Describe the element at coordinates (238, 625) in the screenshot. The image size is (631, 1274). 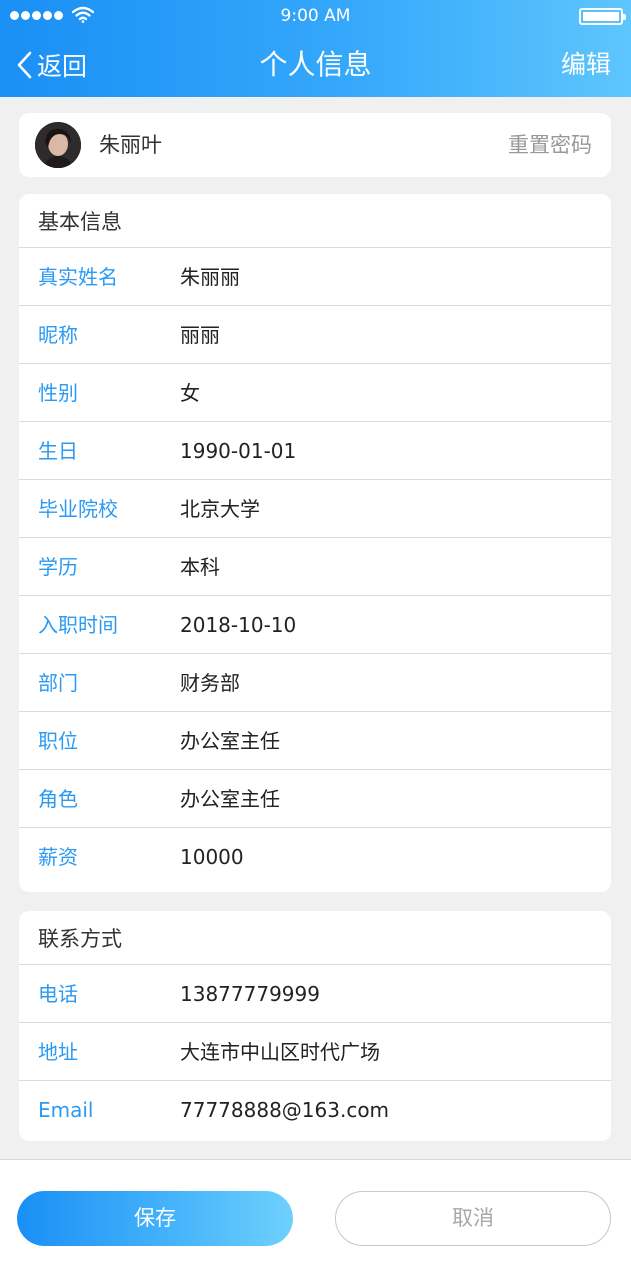
I see `row-value: 2018-10-10` at that location.